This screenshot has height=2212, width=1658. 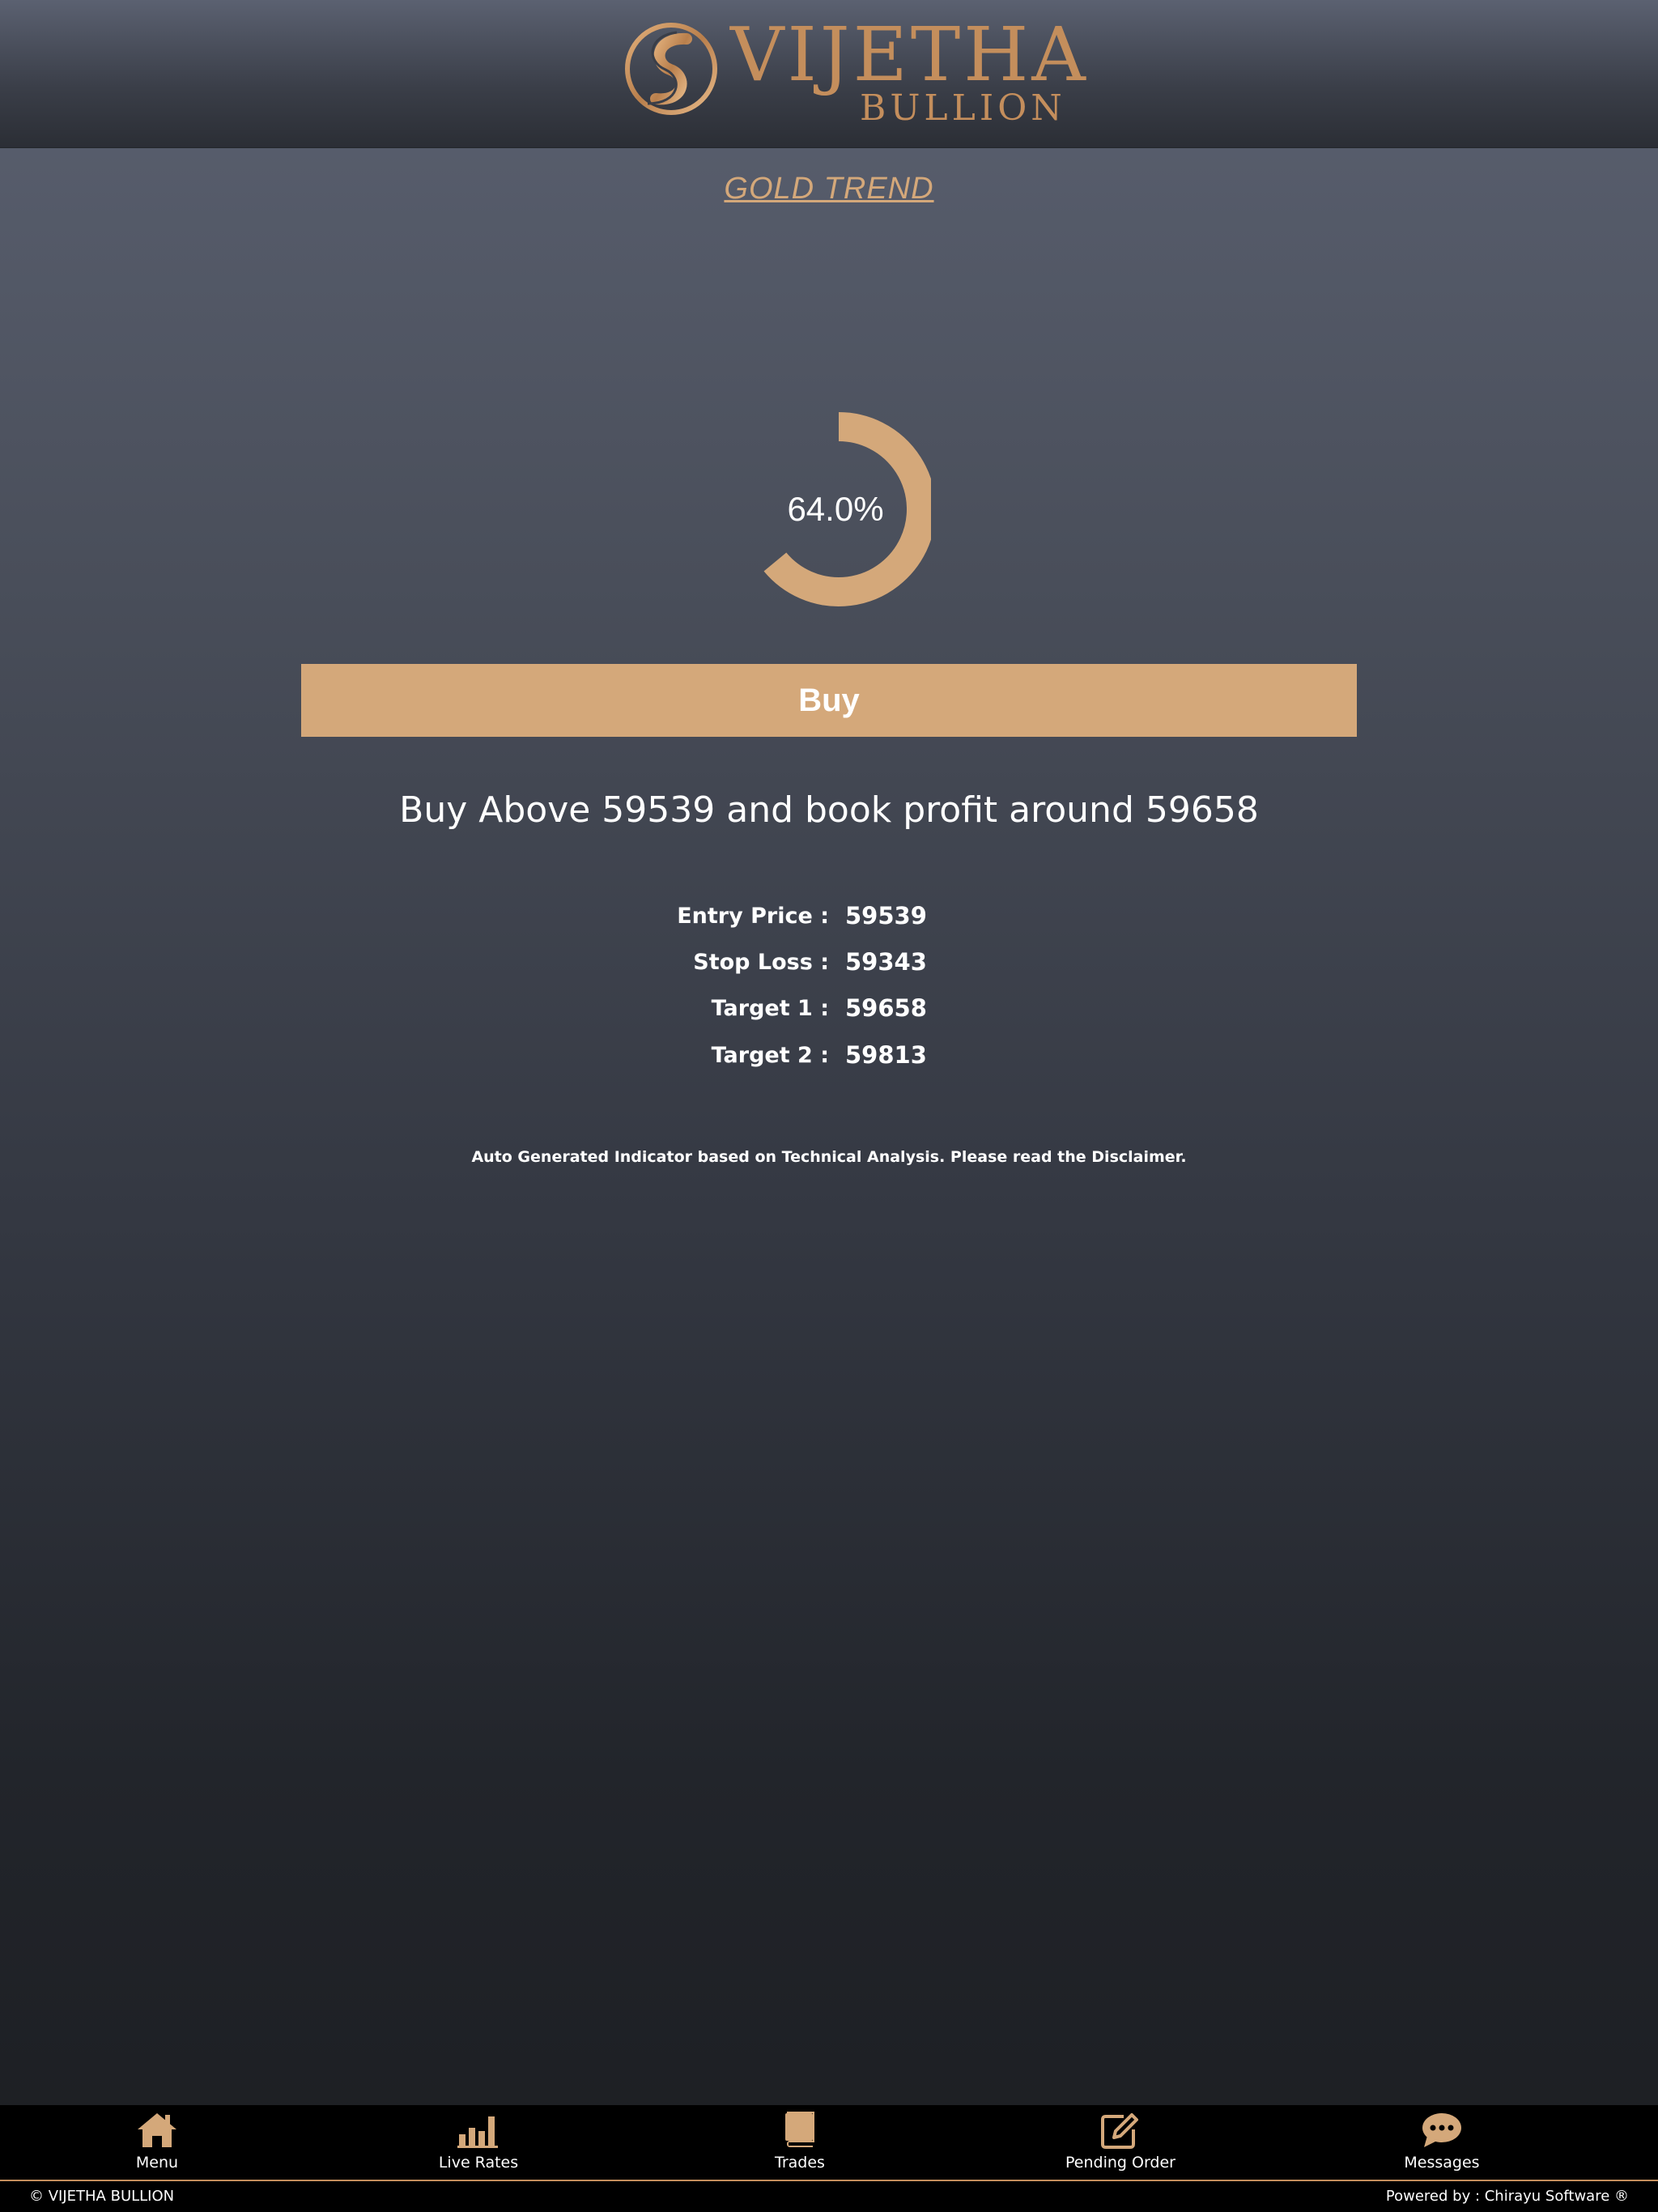 What do you see at coordinates (761, 962) in the screenshot?
I see `level-label: Stop Loss :` at bounding box center [761, 962].